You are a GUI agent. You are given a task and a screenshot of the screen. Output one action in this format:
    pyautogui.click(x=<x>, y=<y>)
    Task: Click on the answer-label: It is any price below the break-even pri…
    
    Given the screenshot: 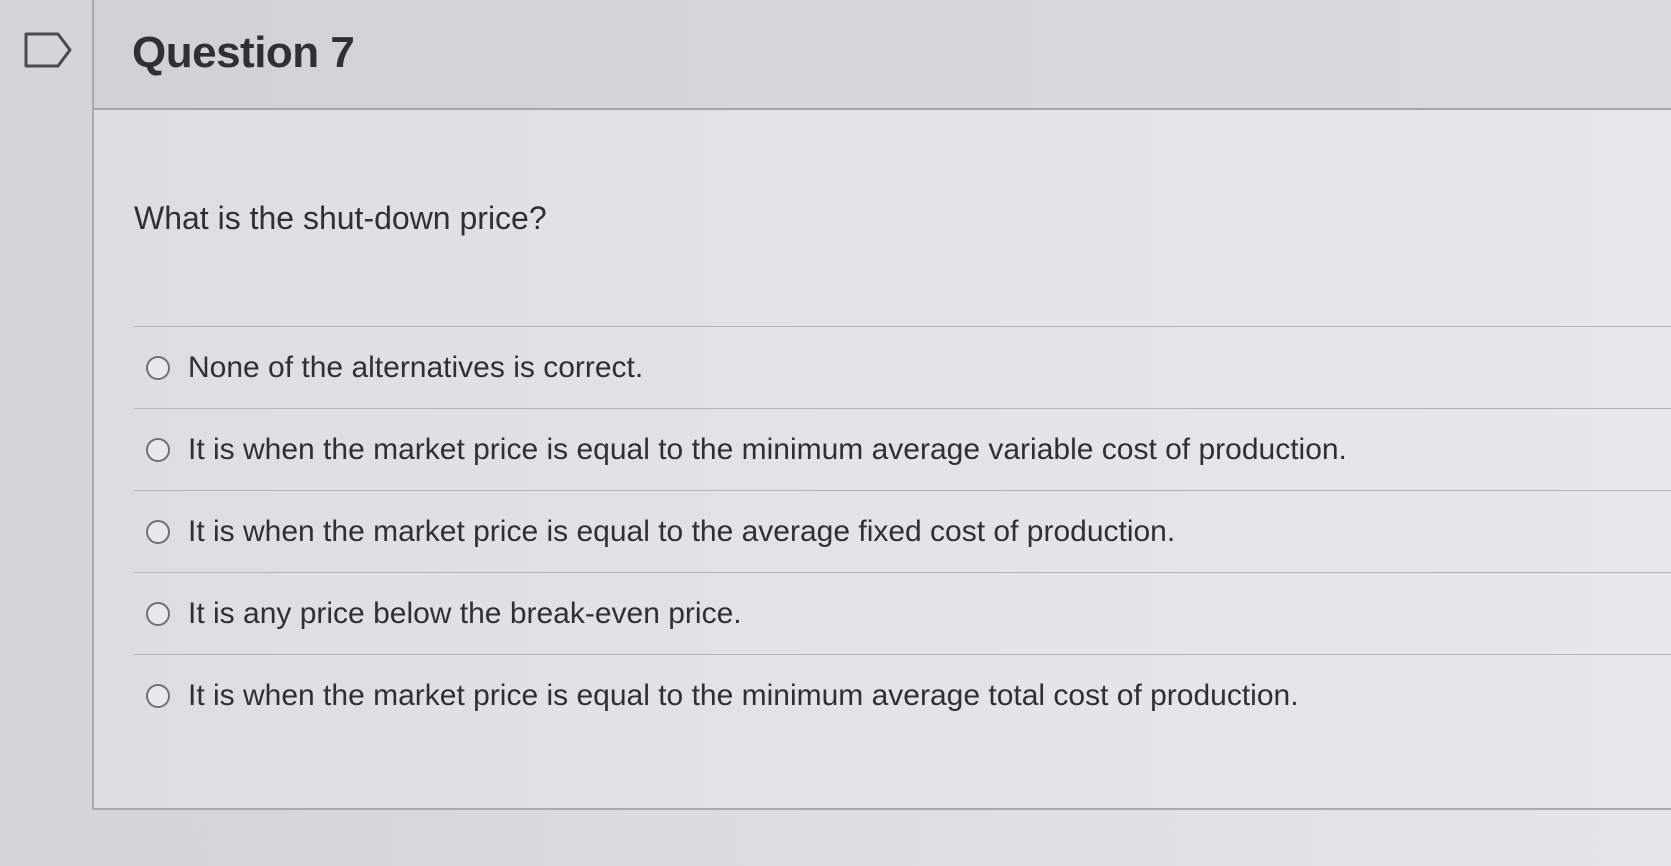 What is the action you would take?
    pyautogui.click(x=465, y=614)
    